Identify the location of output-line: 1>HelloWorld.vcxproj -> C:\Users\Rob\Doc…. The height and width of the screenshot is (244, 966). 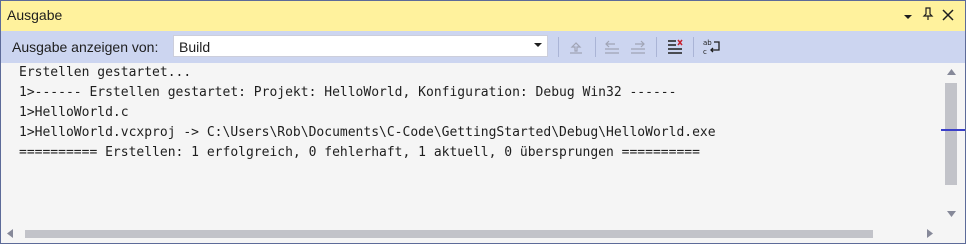
(367, 132).